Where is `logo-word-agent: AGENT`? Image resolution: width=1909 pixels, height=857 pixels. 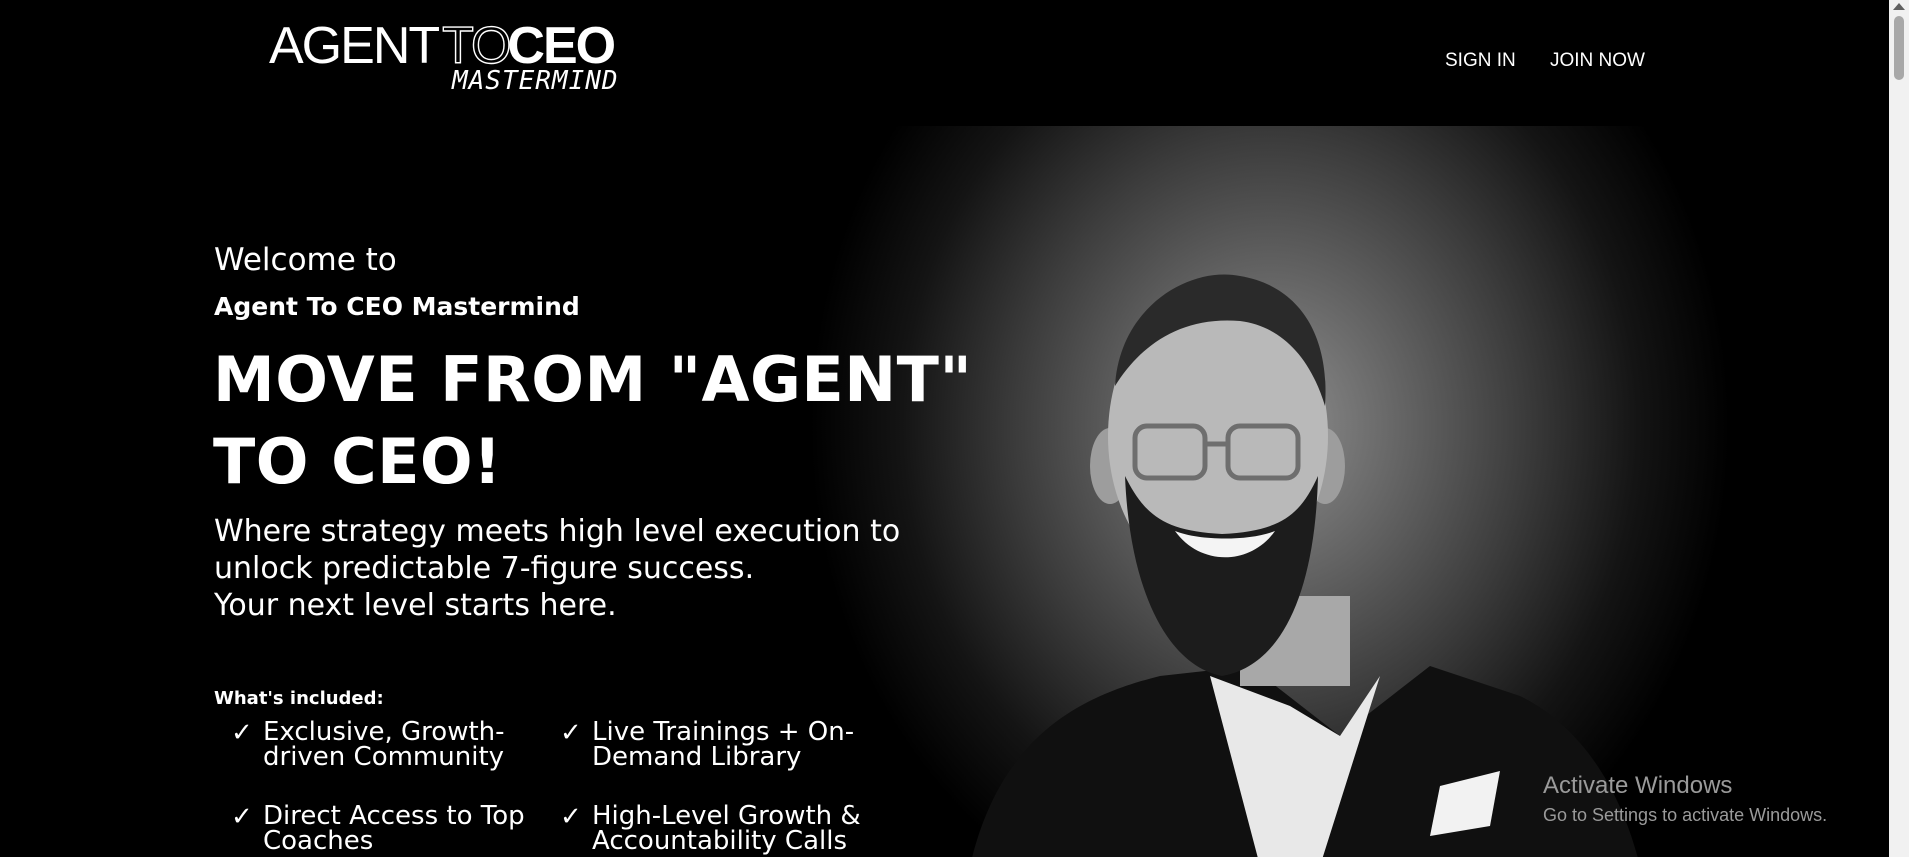 logo-word-agent: AGENT is located at coordinates (354, 46).